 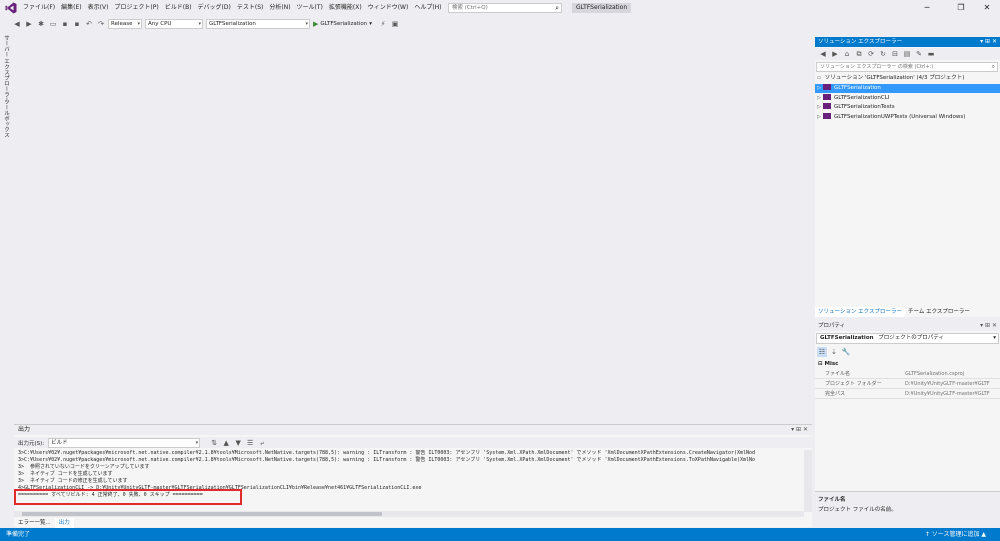 What do you see at coordinates (907, 54) in the screenshot?
I see `show-all-files-icon: ▤` at bounding box center [907, 54].